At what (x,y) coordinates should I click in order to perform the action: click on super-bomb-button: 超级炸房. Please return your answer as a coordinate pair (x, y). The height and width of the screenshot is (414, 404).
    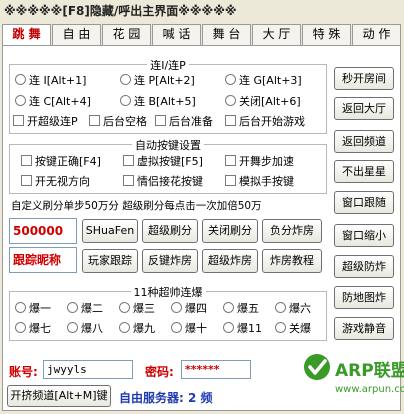
    Looking at the image, I should click on (230, 261).